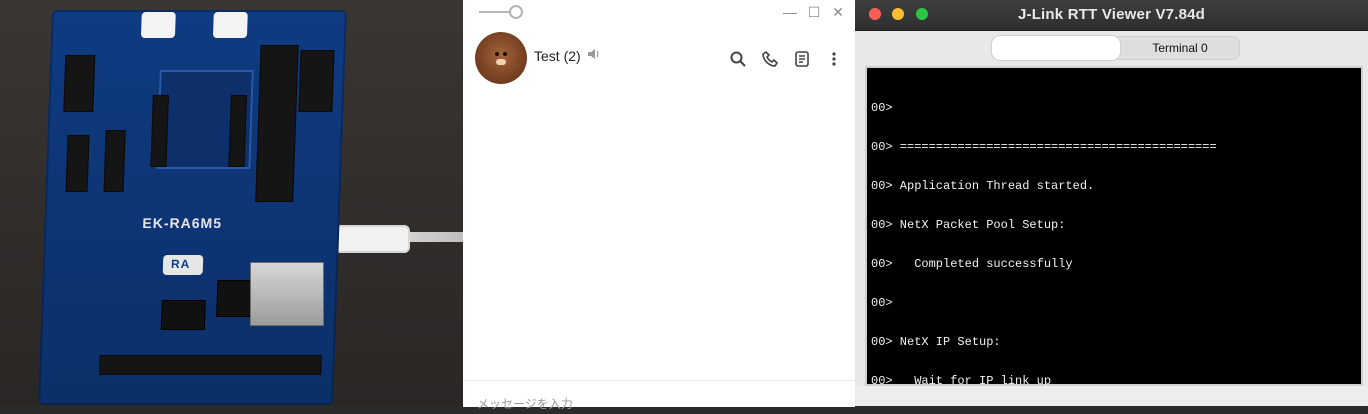  What do you see at coordinates (501, 55) in the screenshot?
I see `avatar-eyes` at bounding box center [501, 55].